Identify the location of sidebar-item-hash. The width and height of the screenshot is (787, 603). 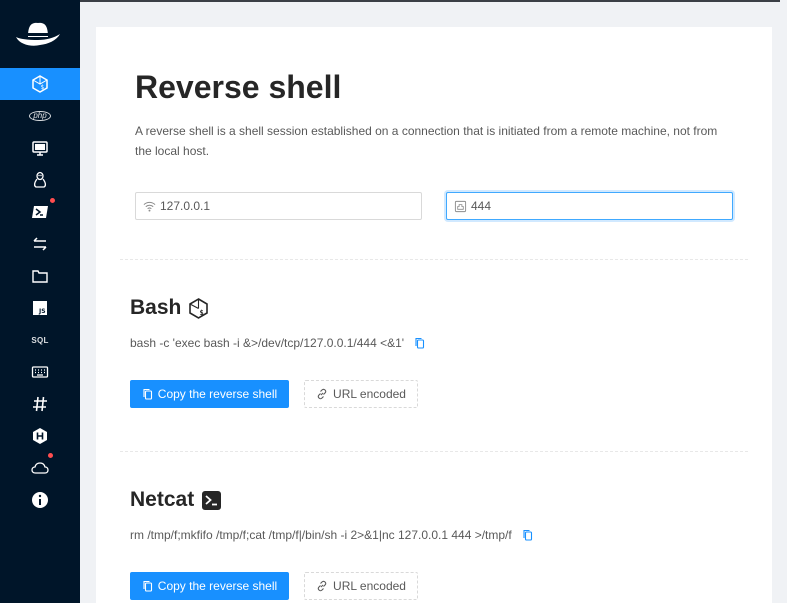
(40, 404).